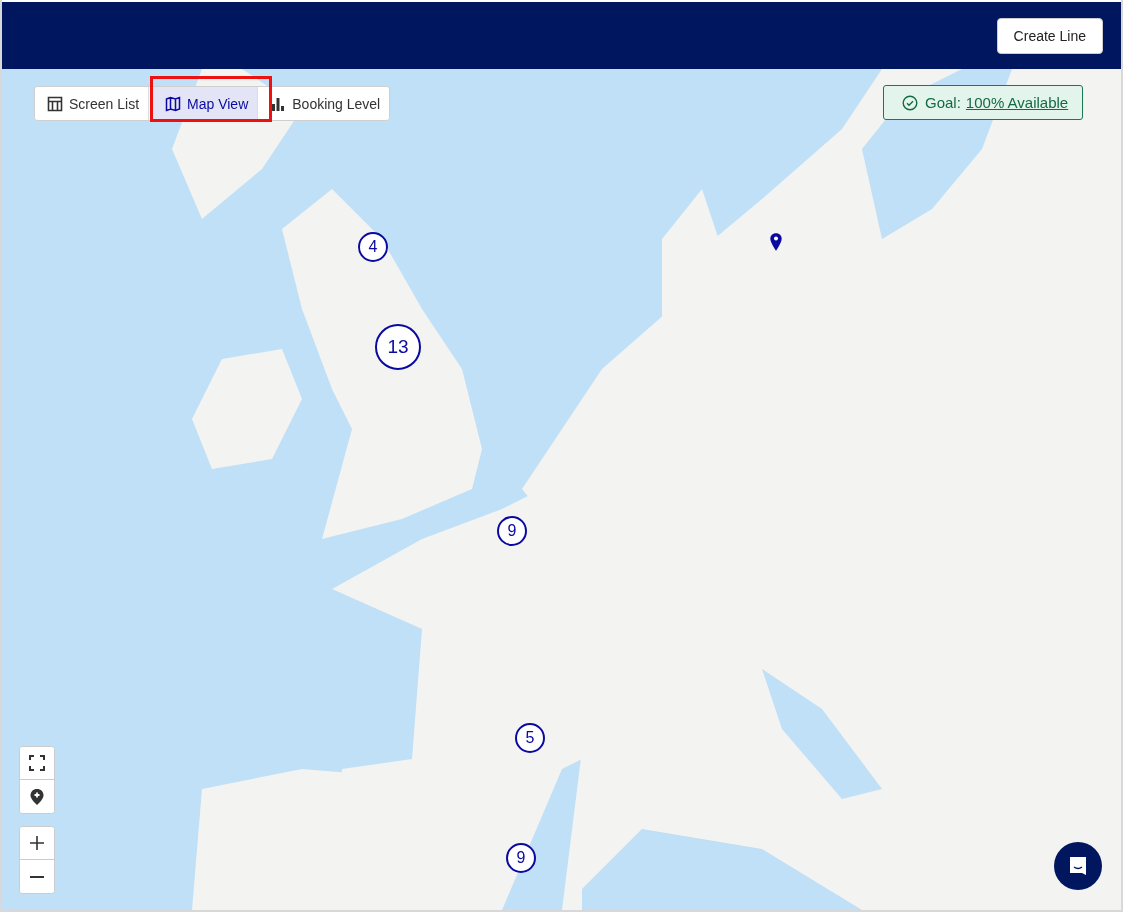 This screenshot has height=914, width=1123. What do you see at coordinates (1017, 102) in the screenshot?
I see `goal-link: 100% Available` at bounding box center [1017, 102].